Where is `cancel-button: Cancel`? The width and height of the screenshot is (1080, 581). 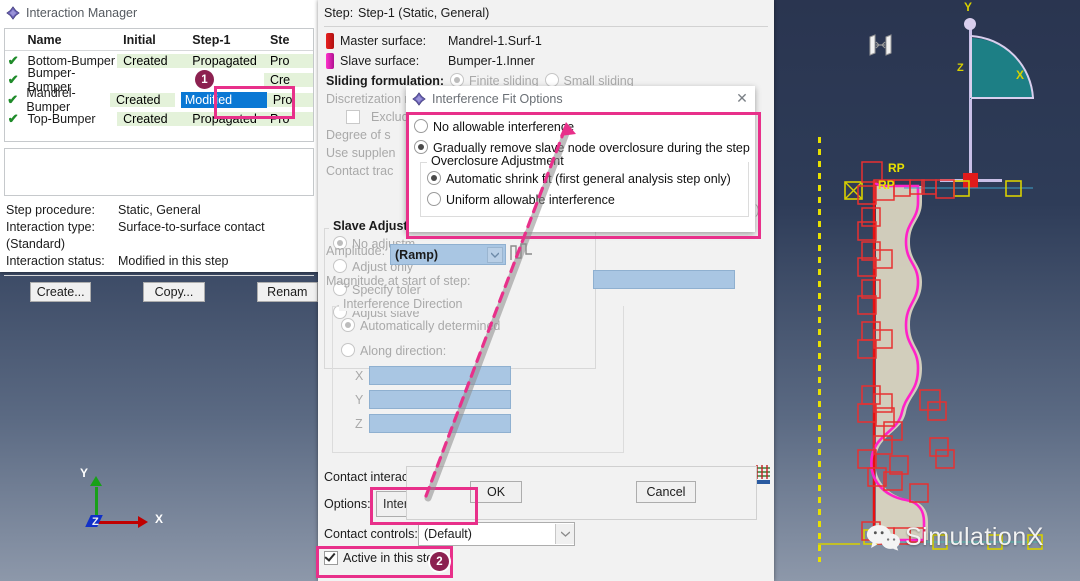 cancel-button: Cancel is located at coordinates (666, 492).